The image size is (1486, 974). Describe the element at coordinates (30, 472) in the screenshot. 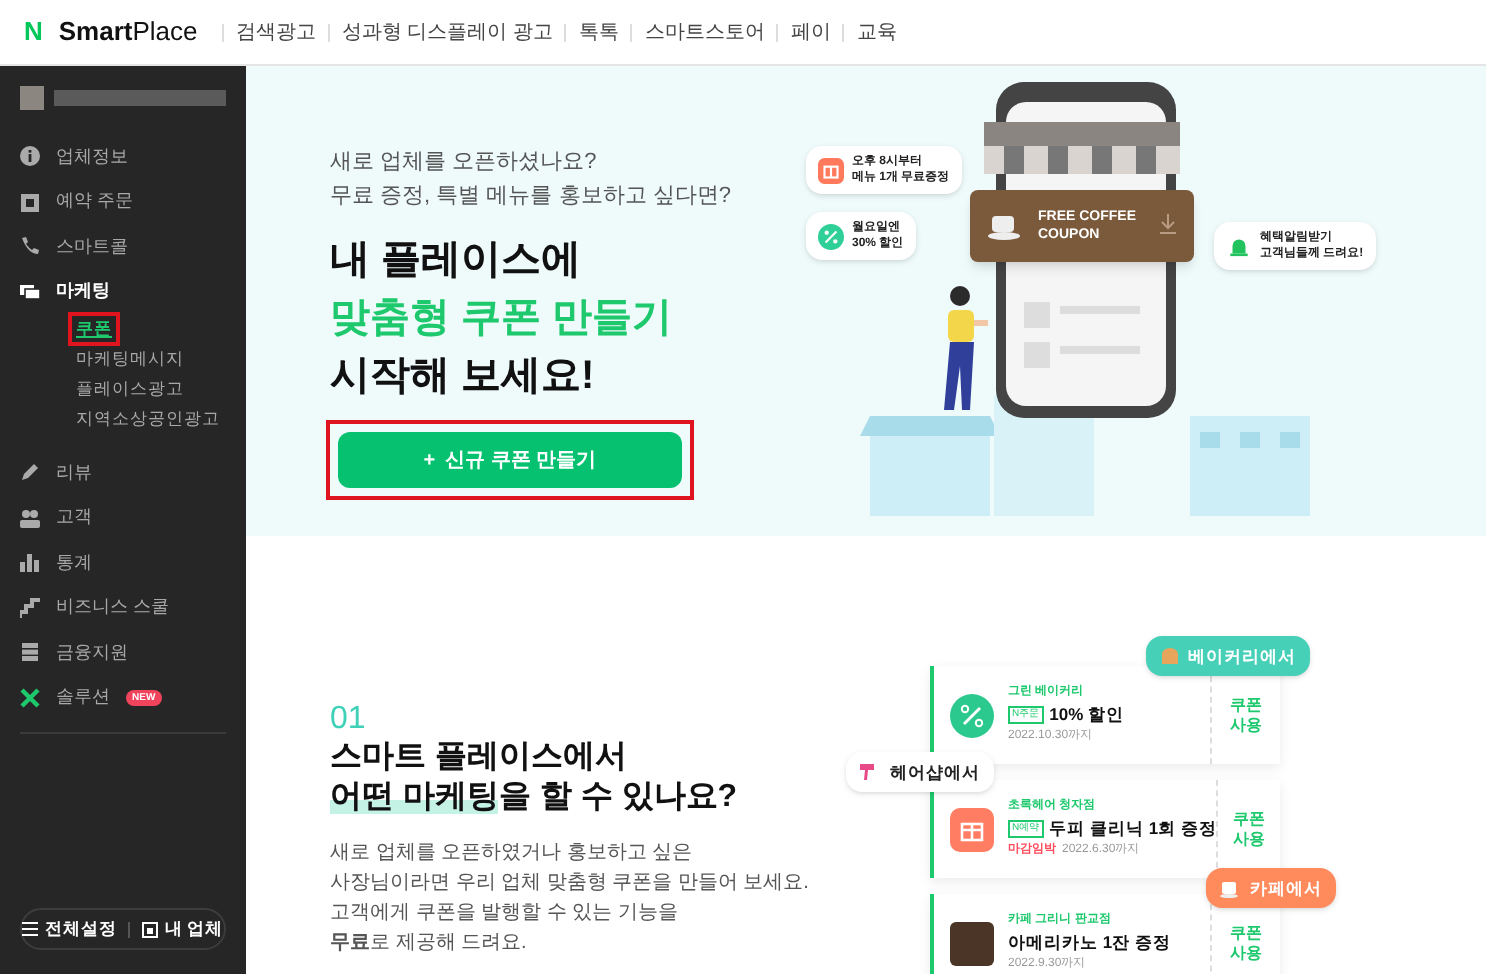

I see `pen-icon` at that location.